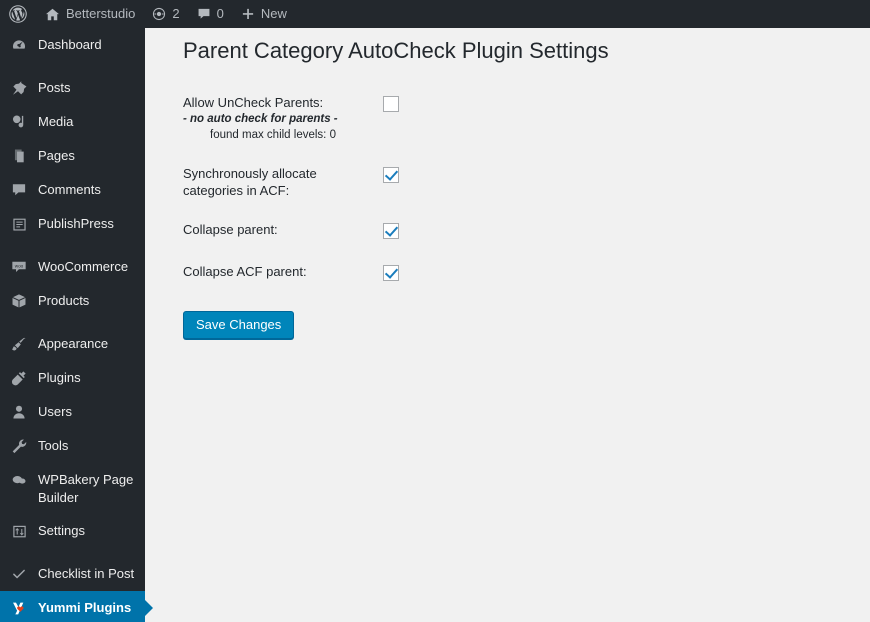  Describe the element at coordinates (19, 122) in the screenshot. I see `media-icon` at that location.